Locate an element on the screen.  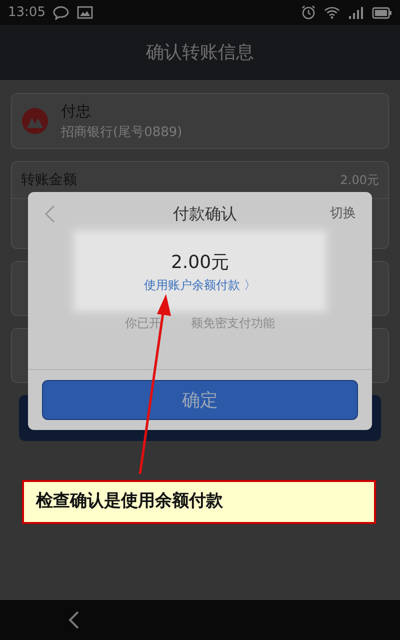
payment-amount: 2.00元 is located at coordinates (200, 262).